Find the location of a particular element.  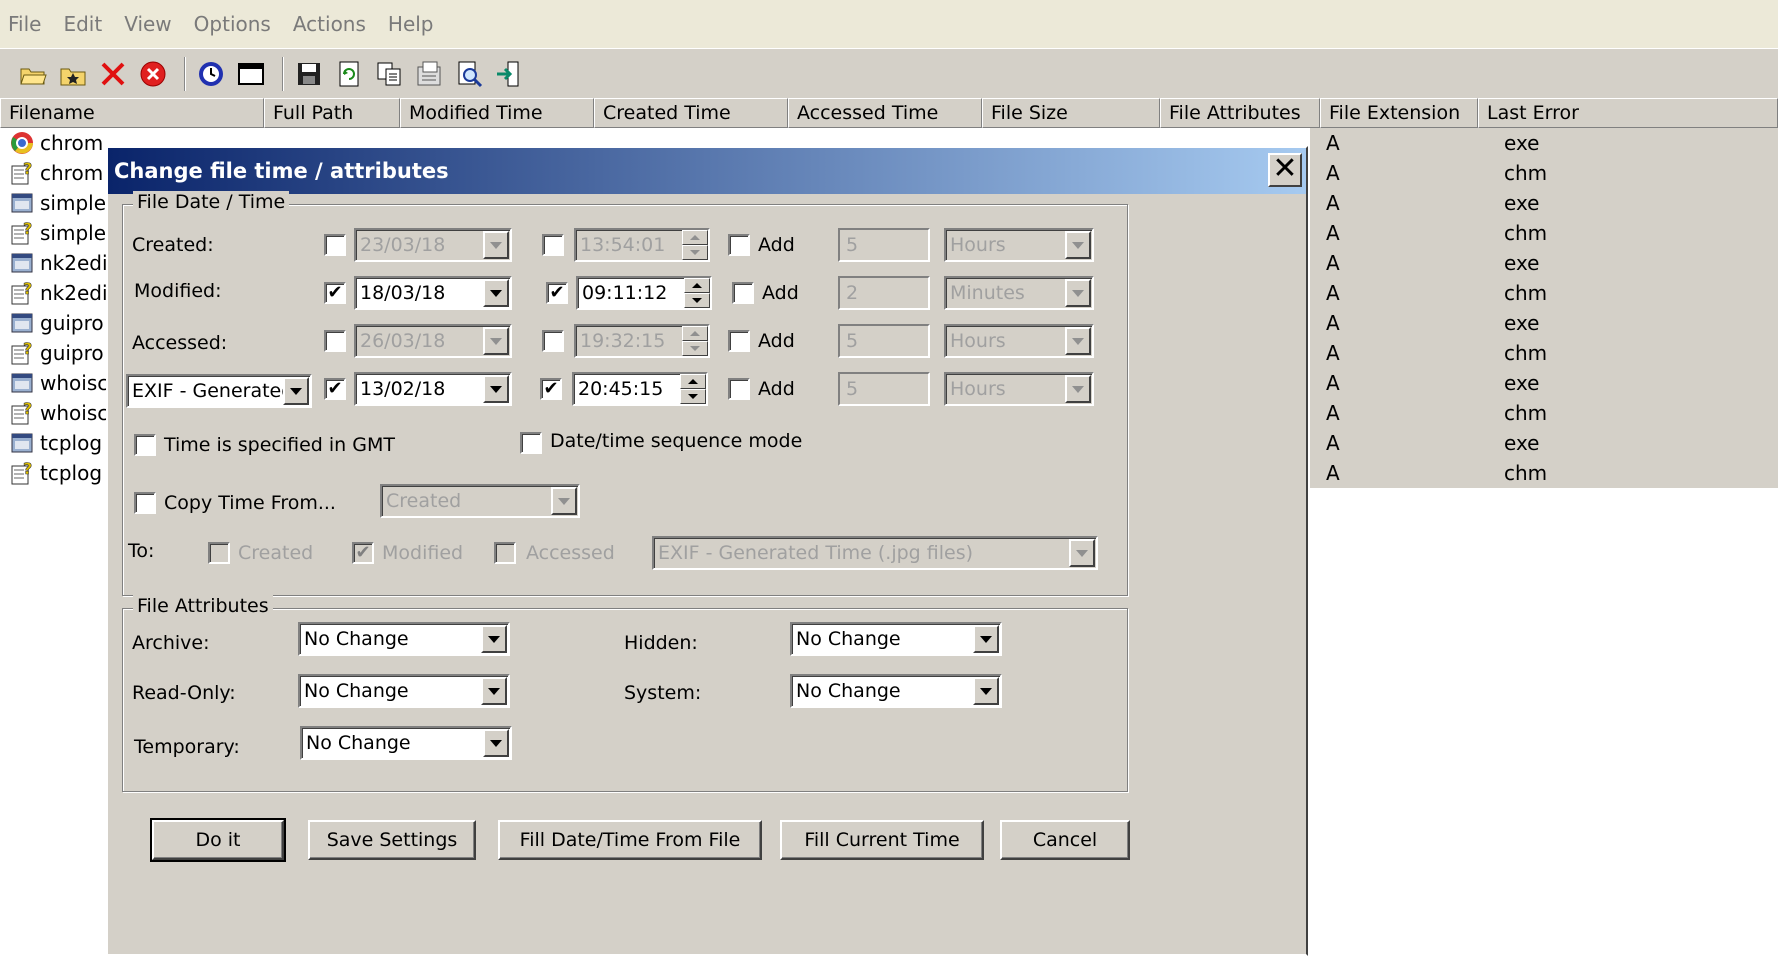

modified-date-picker: 18/03/18 is located at coordinates (433, 293).